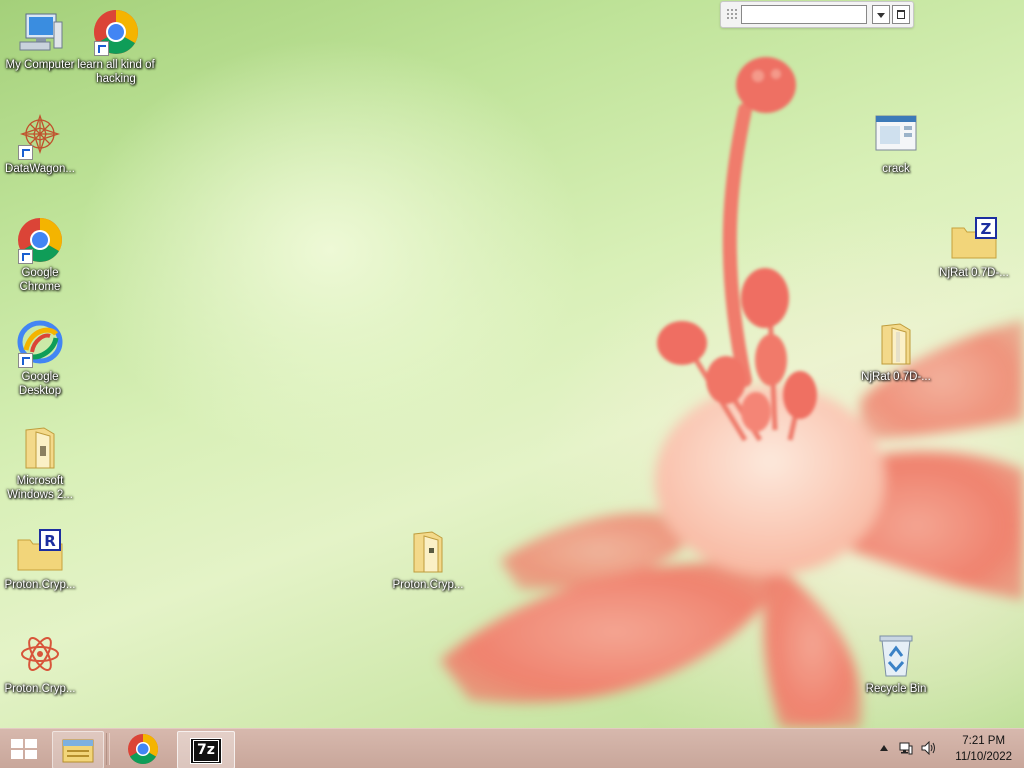 Image resolution: width=1024 pixels, height=768 pixels. Describe the element at coordinates (116, 72) in the screenshot. I see `desktop-icon-label: learn all kind of hacking` at that location.